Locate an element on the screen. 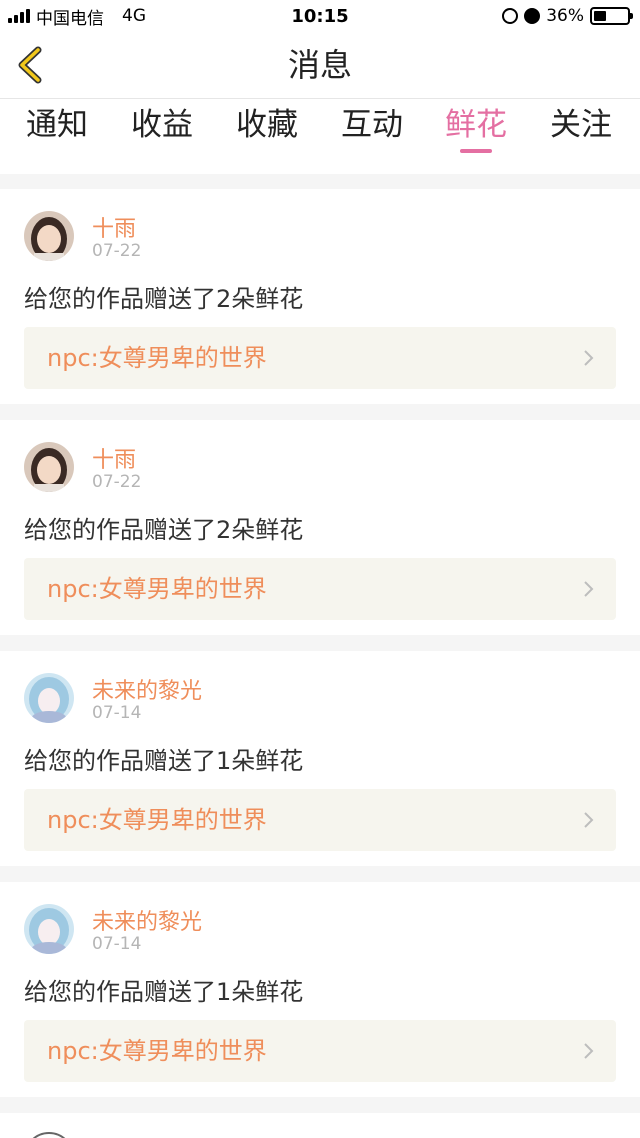 The image size is (640, 1138). tab-flowers: 鲜花 is located at coordinates (476, 131).